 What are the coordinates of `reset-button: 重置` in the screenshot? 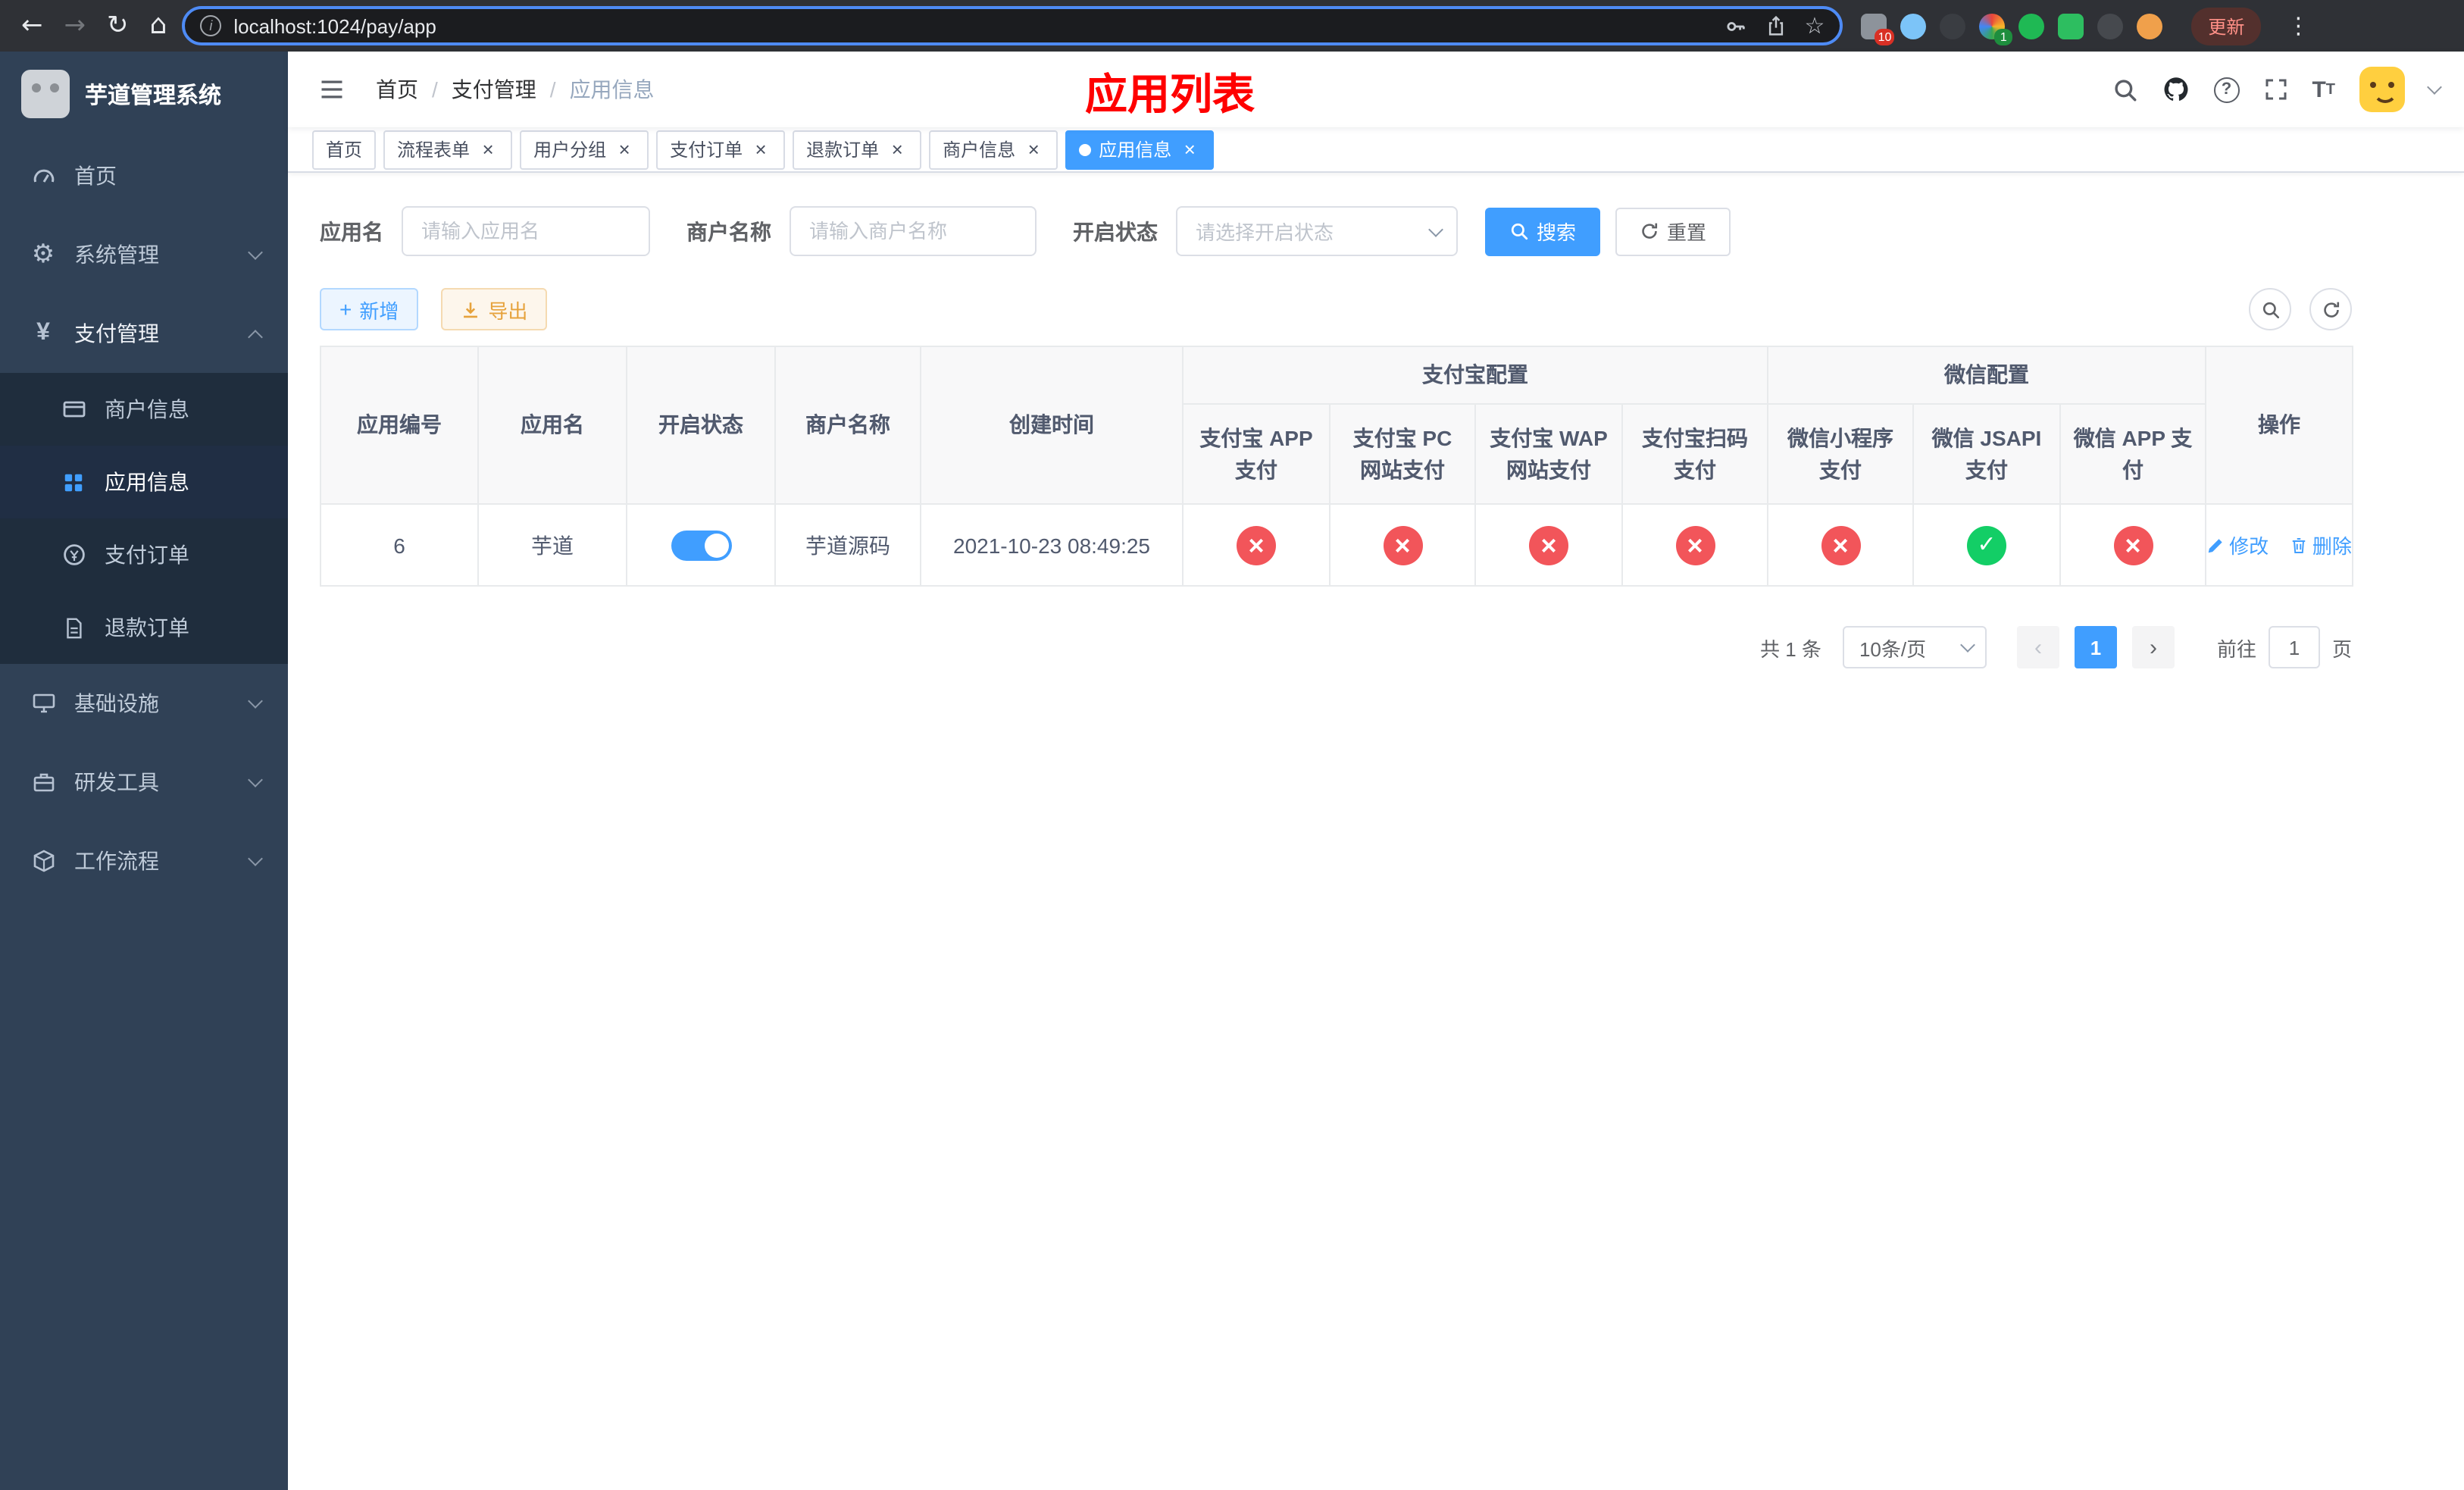 It's located at (1673, 231).